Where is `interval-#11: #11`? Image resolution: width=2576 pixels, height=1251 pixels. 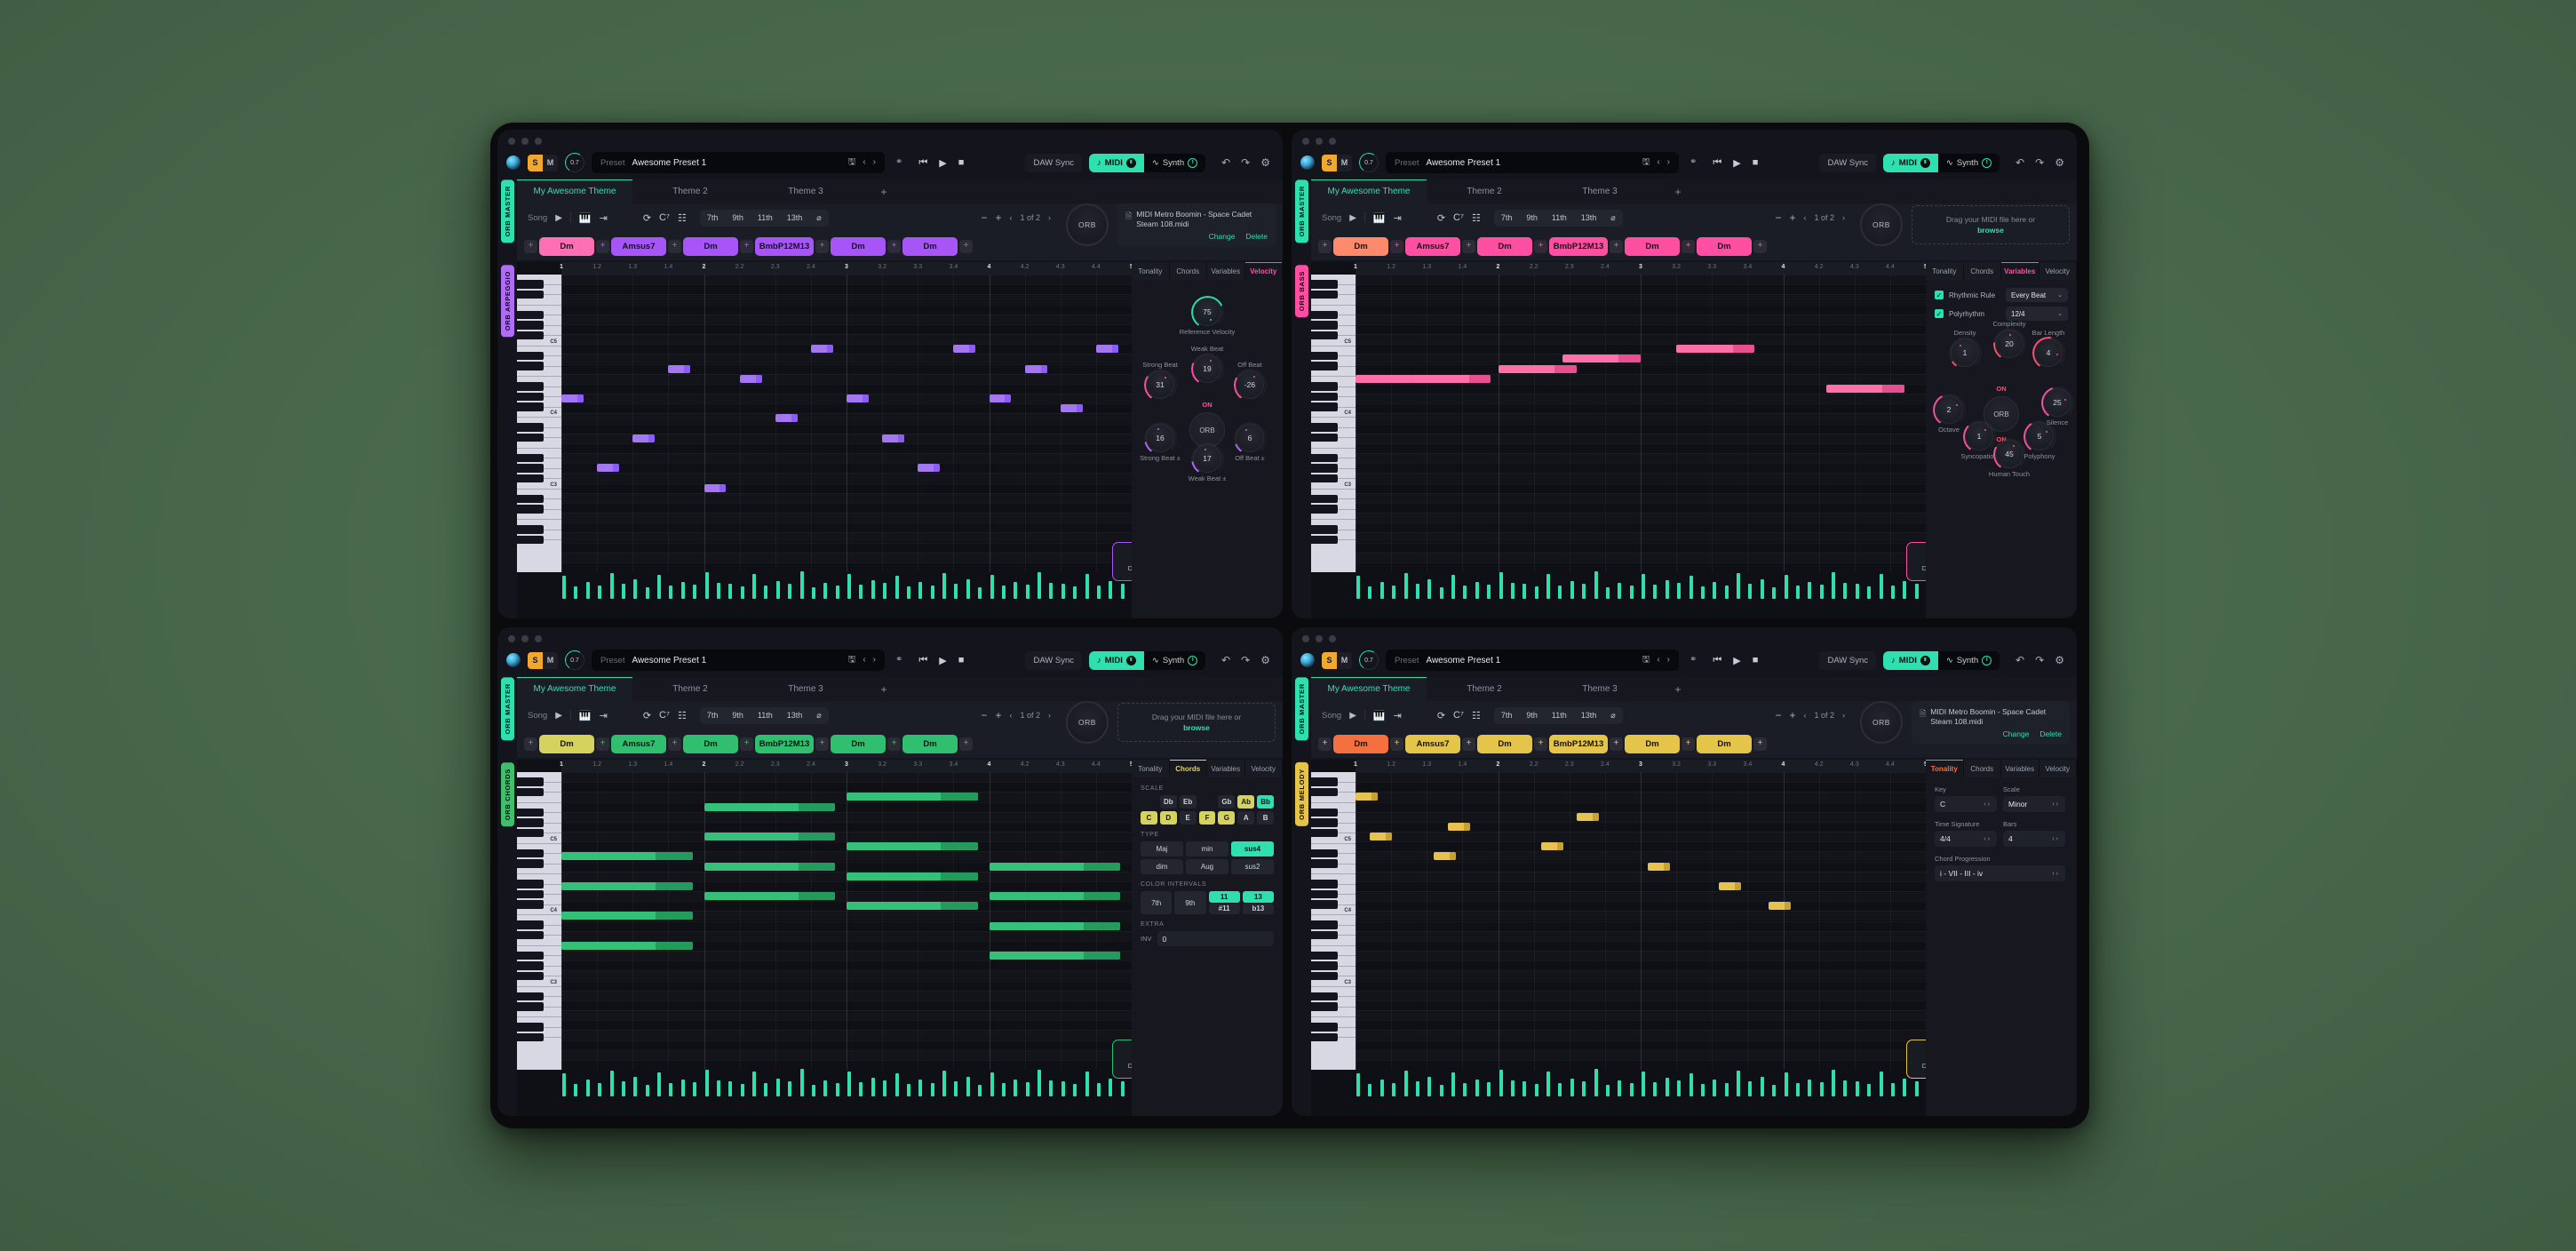
interval-#11: #11 is located at coordinates (1224, 908).